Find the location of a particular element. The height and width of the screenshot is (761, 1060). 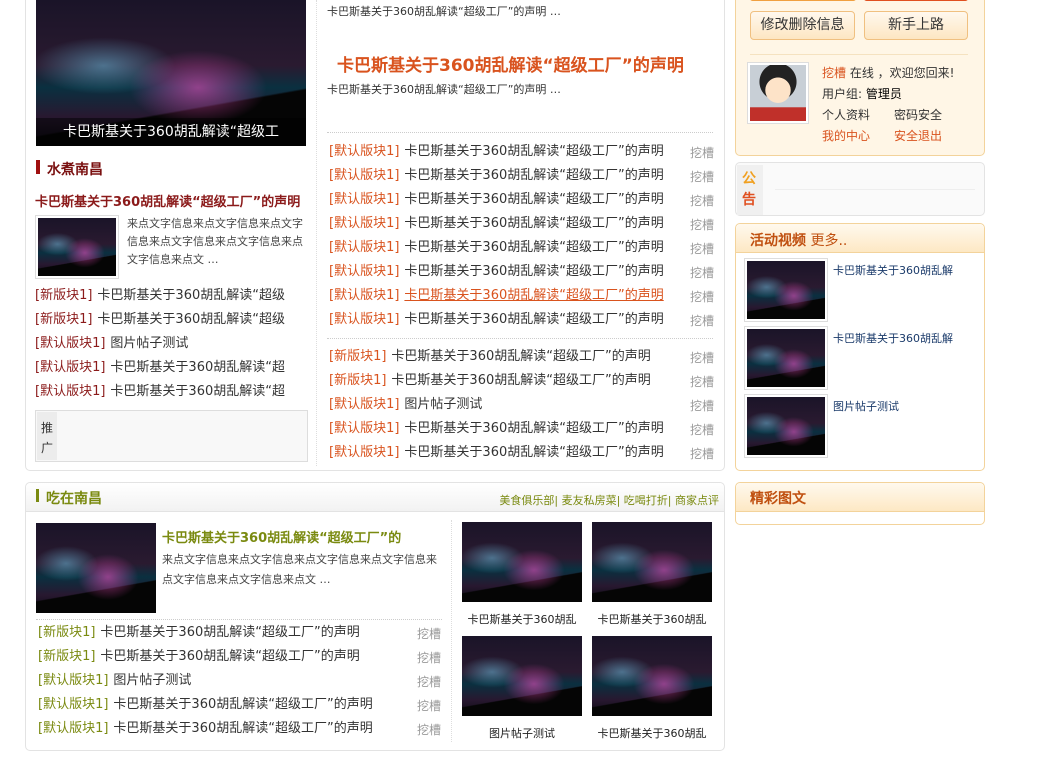

my-center-link: 我的中心 is located at coordinates (846, 135).